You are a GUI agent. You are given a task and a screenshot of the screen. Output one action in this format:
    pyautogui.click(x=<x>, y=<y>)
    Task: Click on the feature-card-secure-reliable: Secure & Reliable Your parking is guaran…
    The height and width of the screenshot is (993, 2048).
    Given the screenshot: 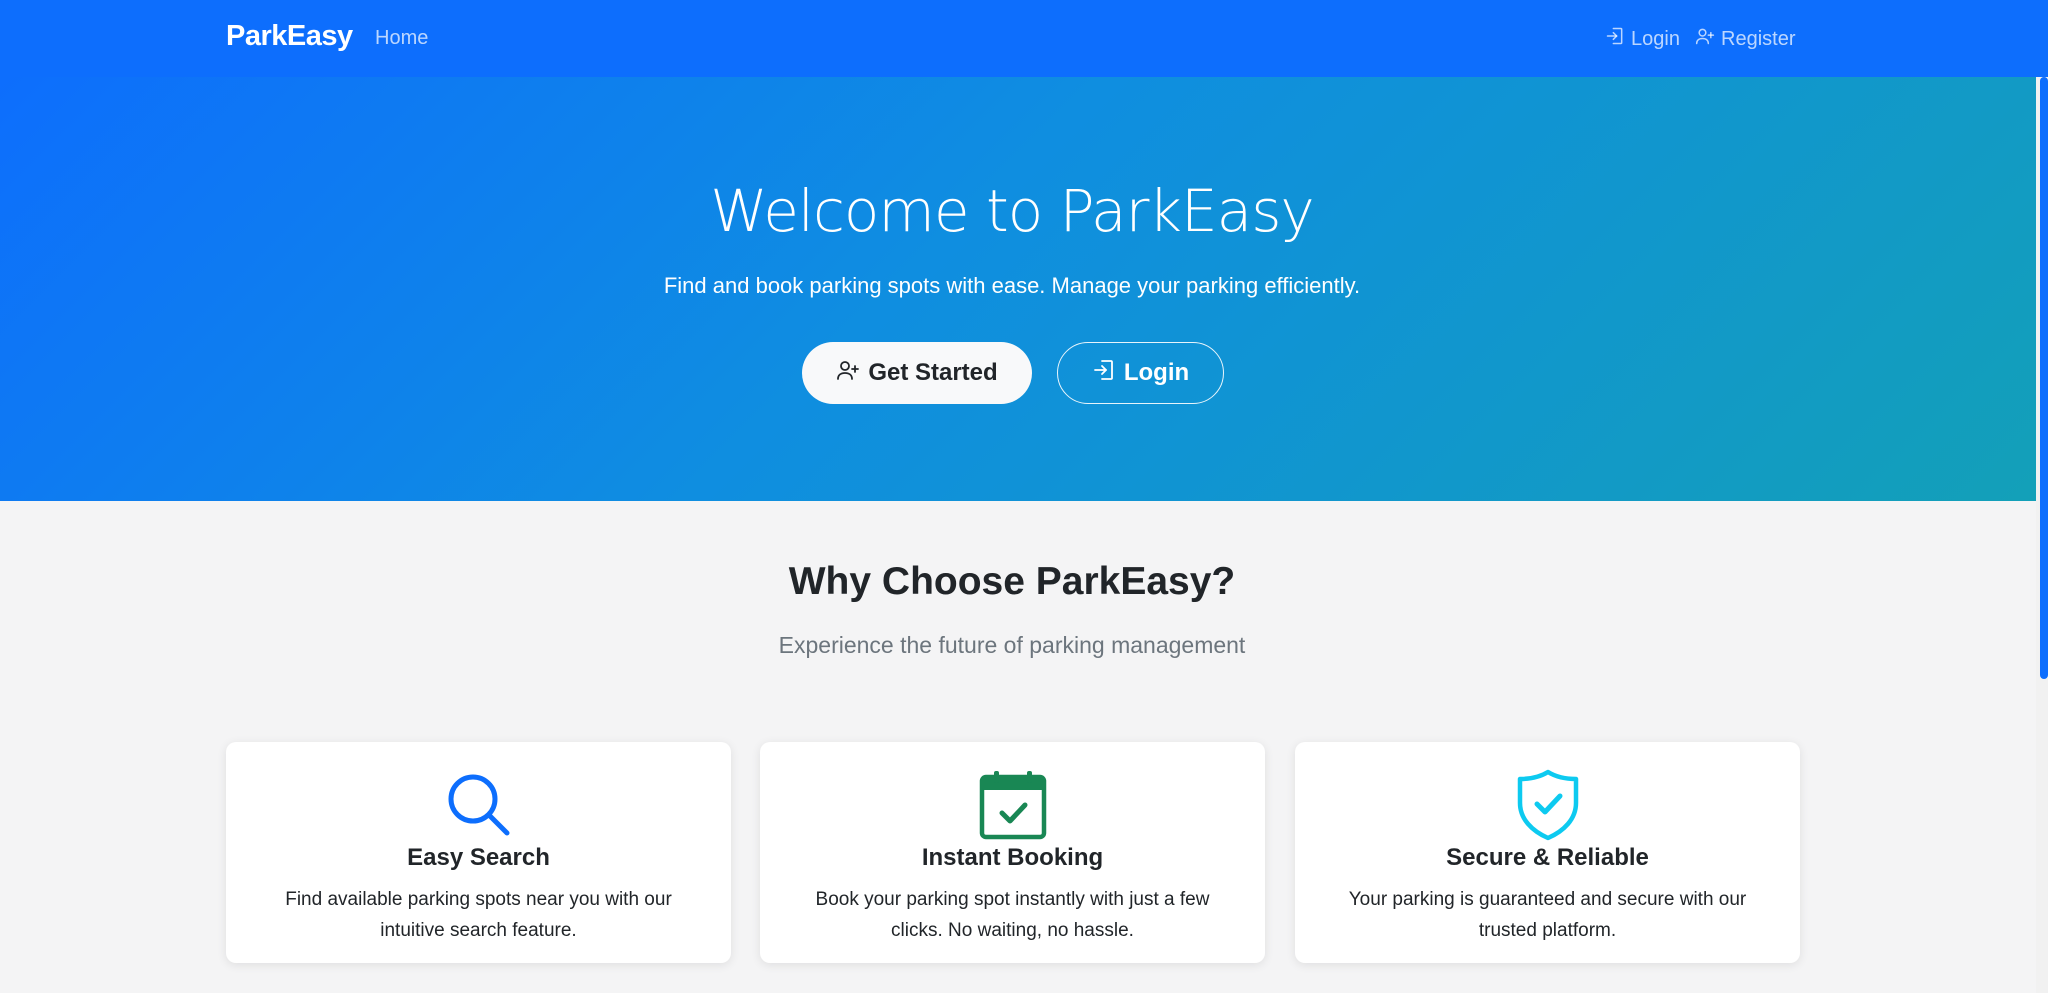 What is the action you would take?
    pyautogui.click(x=1547, y=852)
    